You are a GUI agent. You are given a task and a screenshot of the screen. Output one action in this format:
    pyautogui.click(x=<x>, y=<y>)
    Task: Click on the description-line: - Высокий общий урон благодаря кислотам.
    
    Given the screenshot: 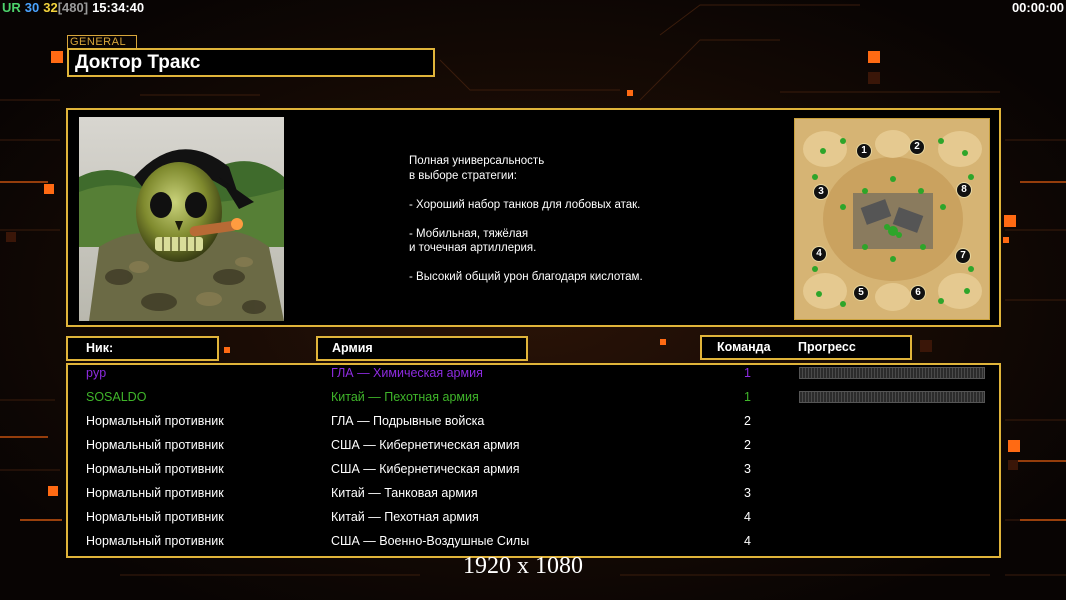 What is the action you would take?
    pyautogui.click(x=526, y=277)
    